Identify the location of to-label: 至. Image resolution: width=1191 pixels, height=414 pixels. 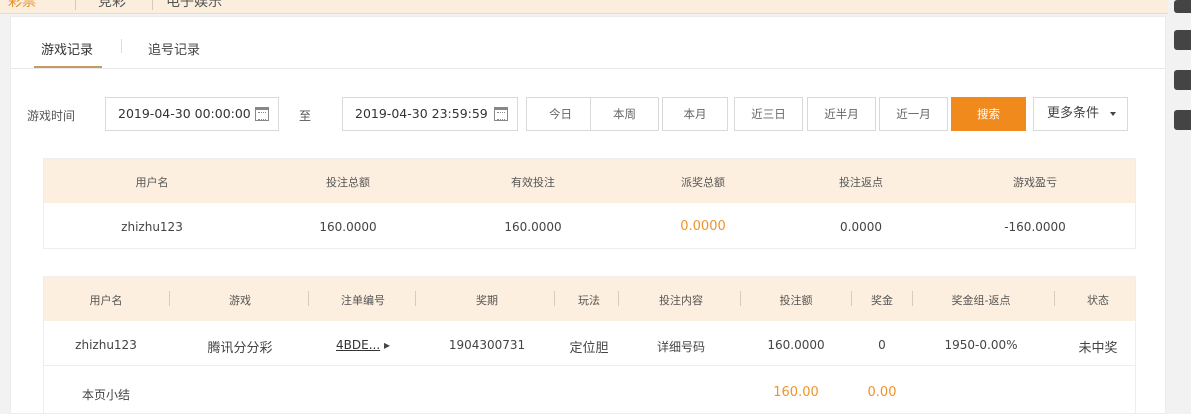
(305, 116).